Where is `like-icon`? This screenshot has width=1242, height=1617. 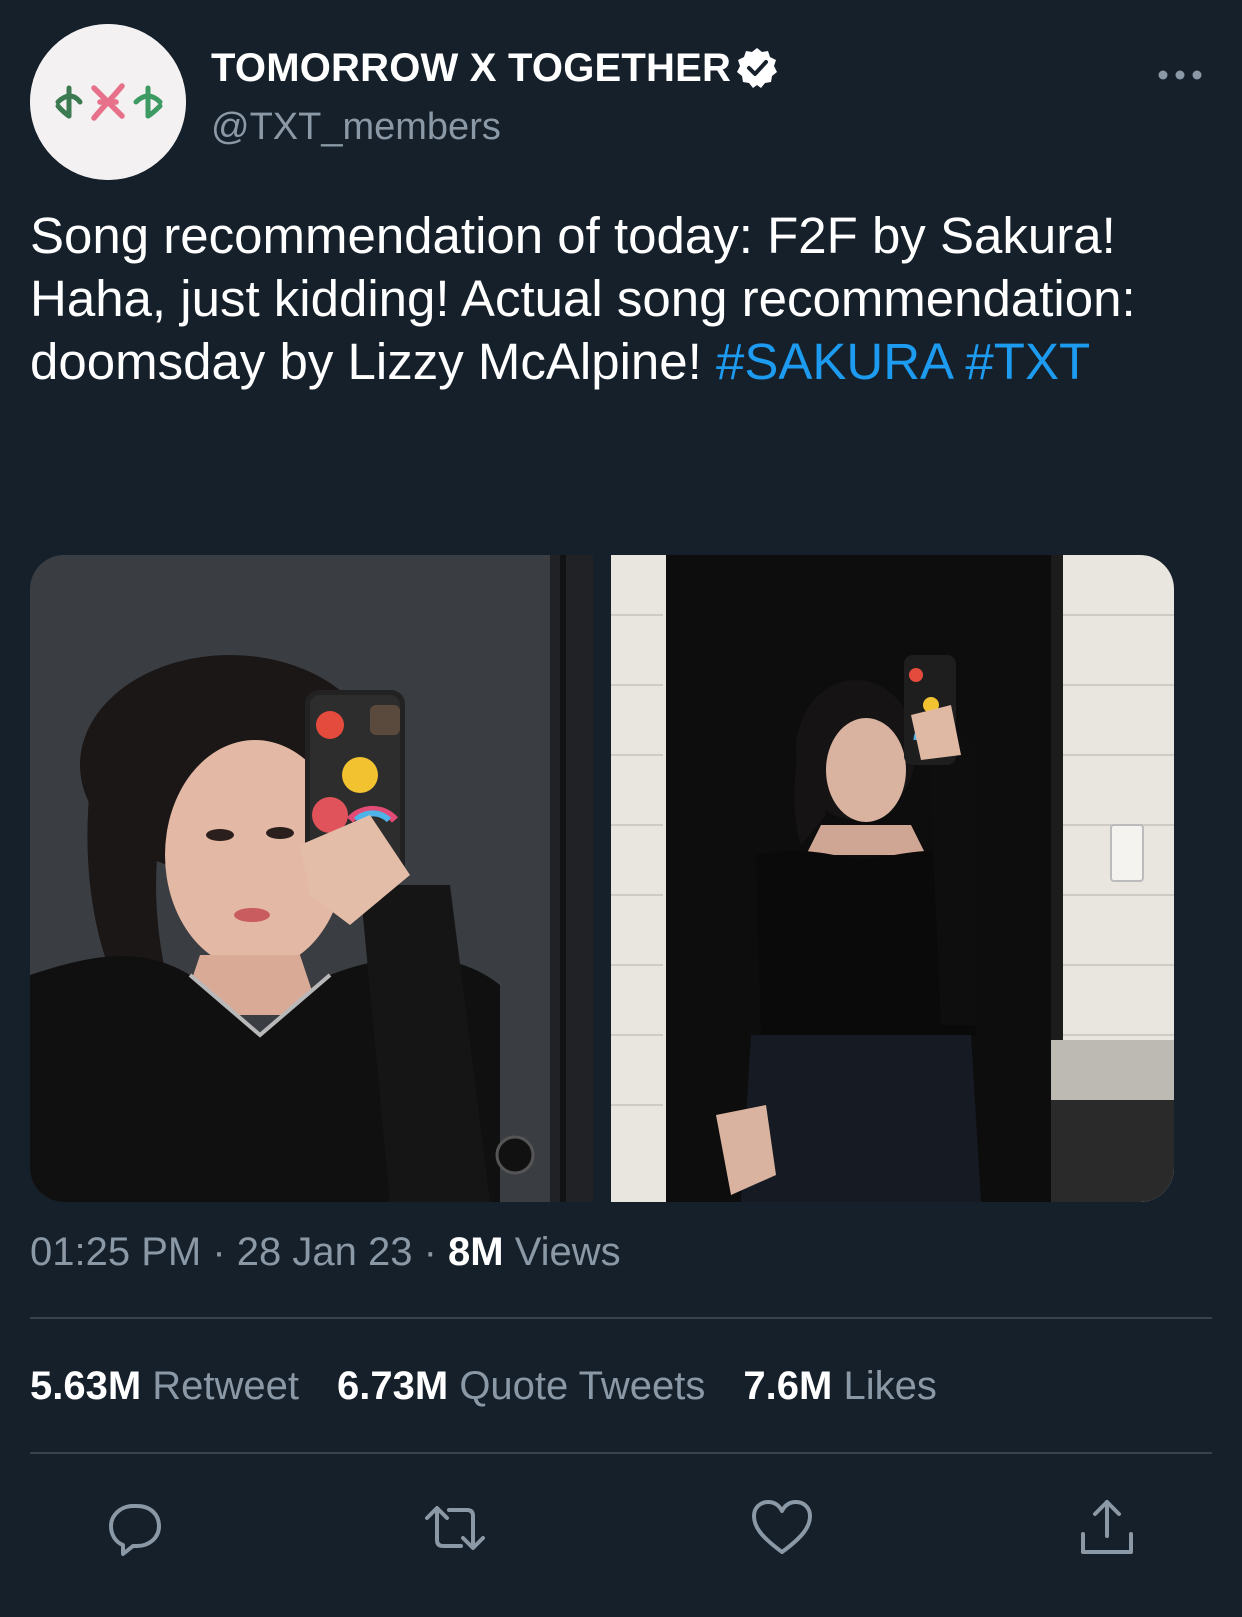 like-icon is located at coordinates (782, 1527).